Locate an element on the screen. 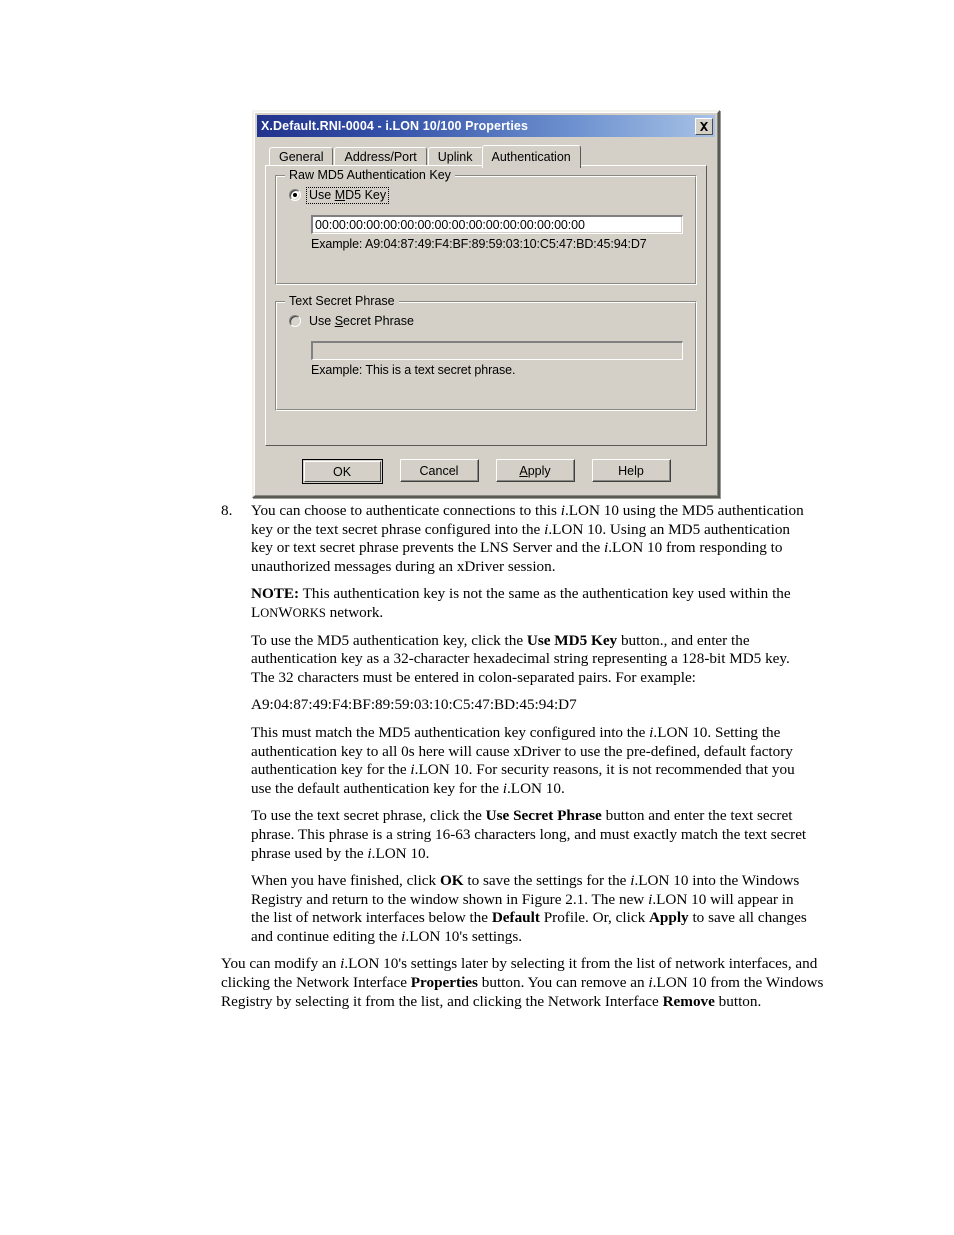 Image resolution: width=954 pixels, height=1235 pixels. modify-e: button. is located at coordinates (738, 1001).